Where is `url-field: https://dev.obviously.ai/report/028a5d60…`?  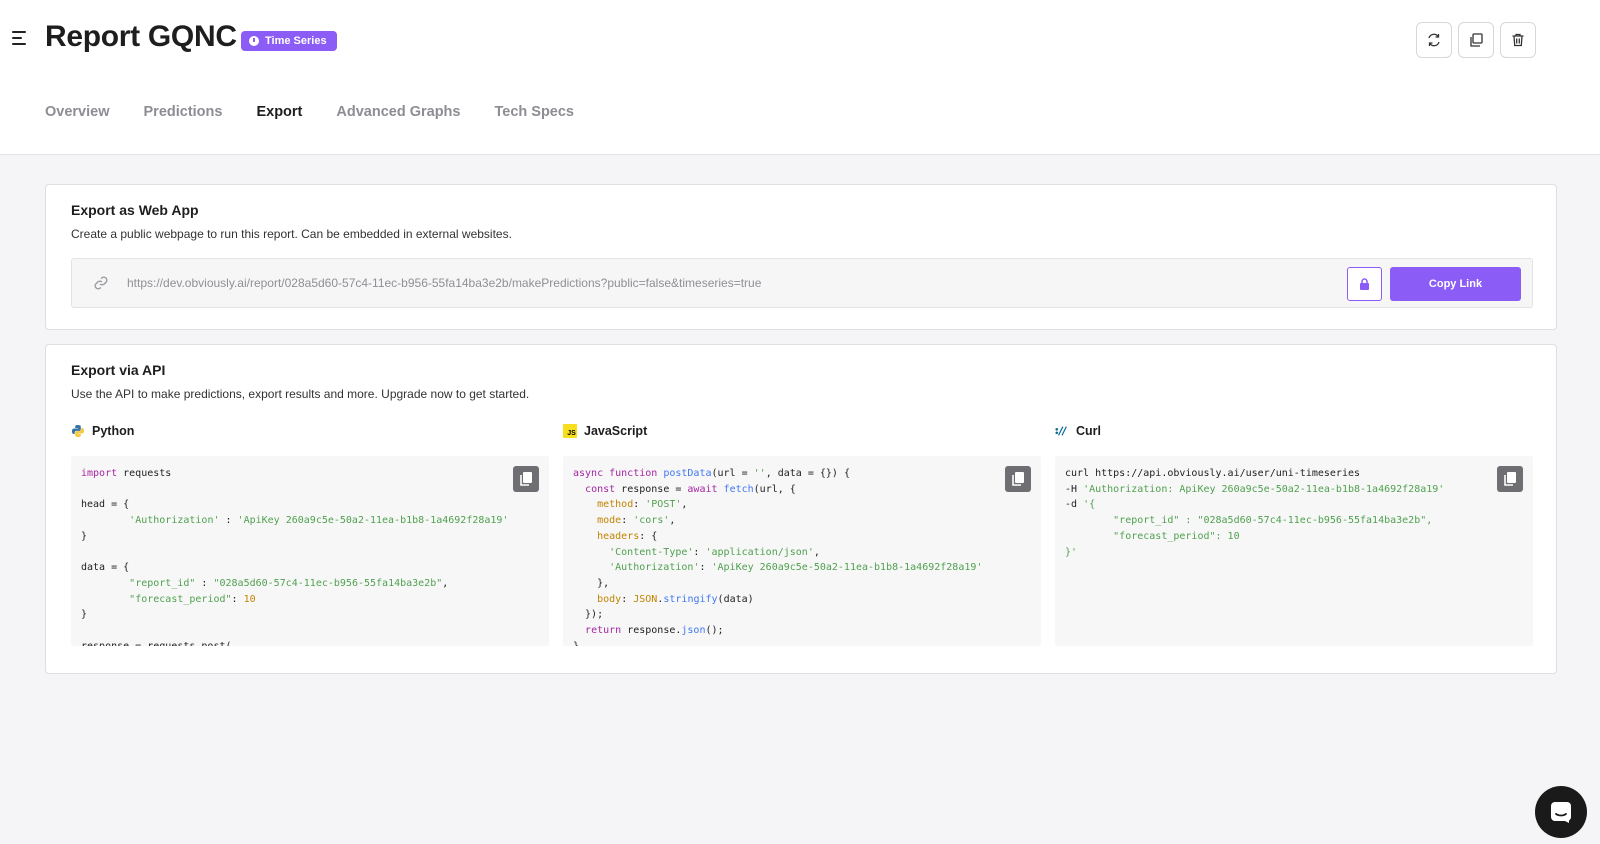
url-field: https://dev.obviously.ai/report/028a5d60… is located at coordinates (802, 283).